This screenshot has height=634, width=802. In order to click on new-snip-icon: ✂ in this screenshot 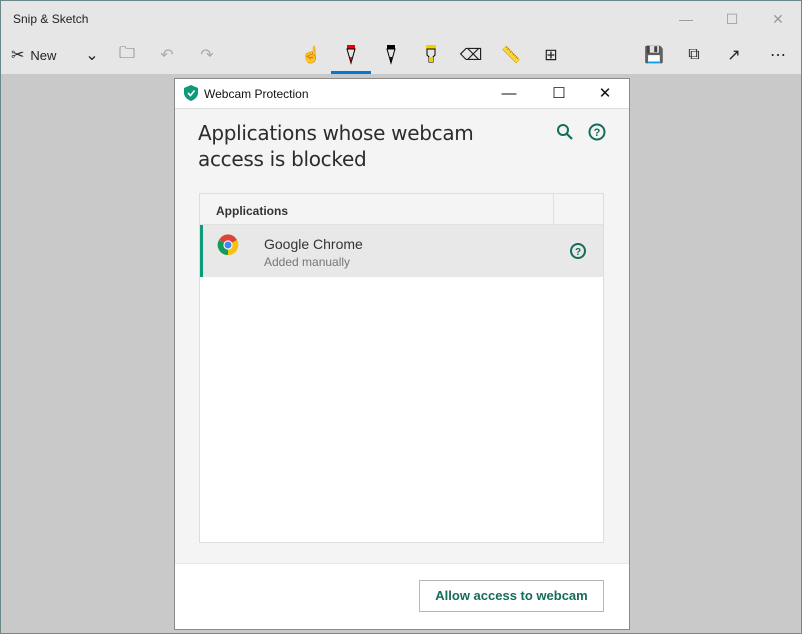, I will do `click(18, 55)`.